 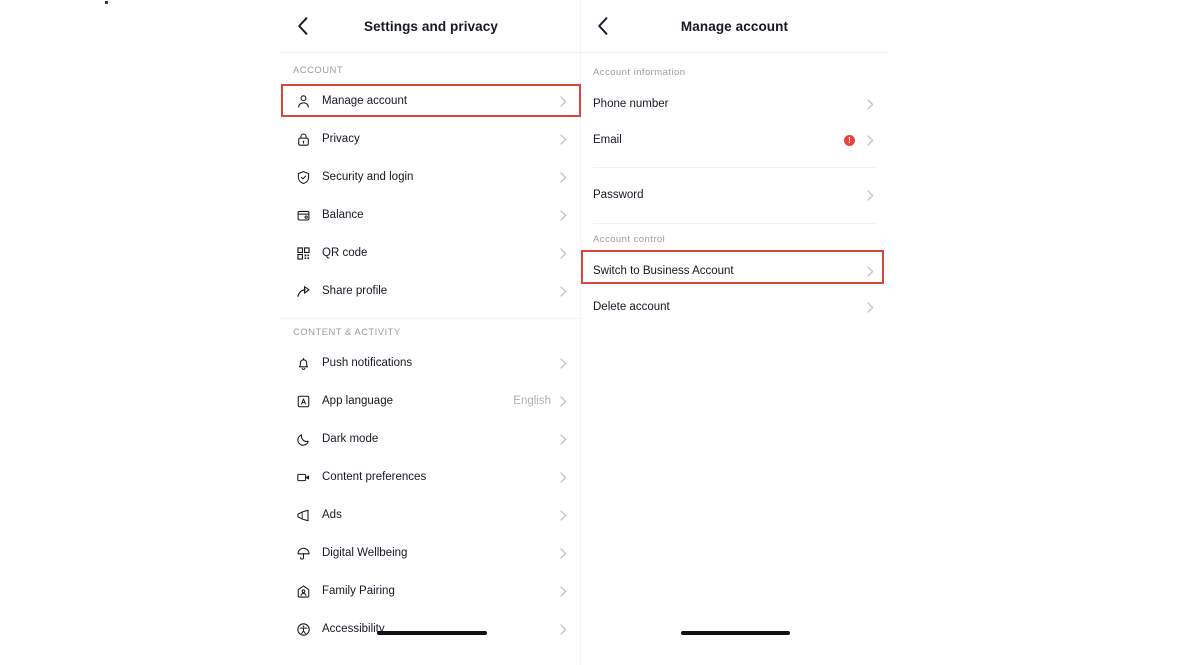 What do you see at coordinates (303, 553) in the screenshot?
I see `umbrella-icon` at bounding box center [303, 553].